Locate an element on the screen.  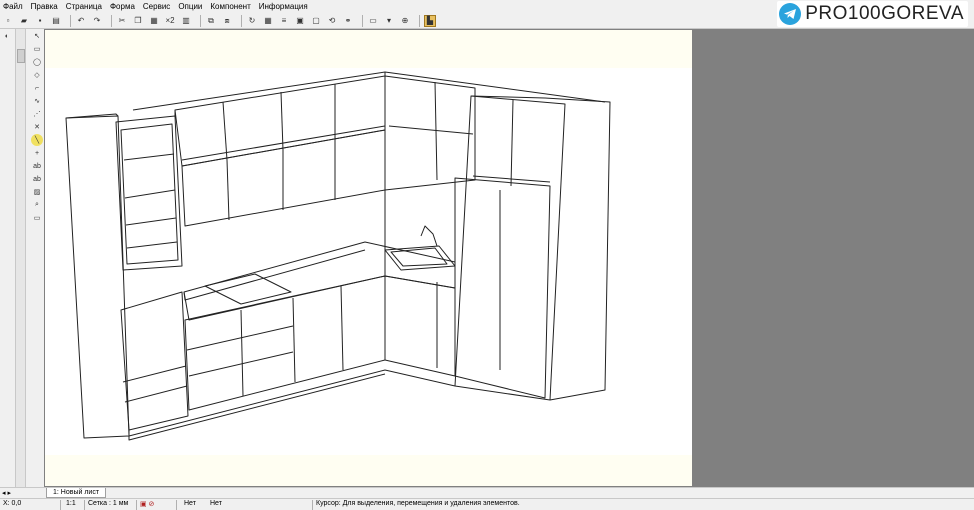
status-scale: 1:1 is located at coordinates (71, 503).